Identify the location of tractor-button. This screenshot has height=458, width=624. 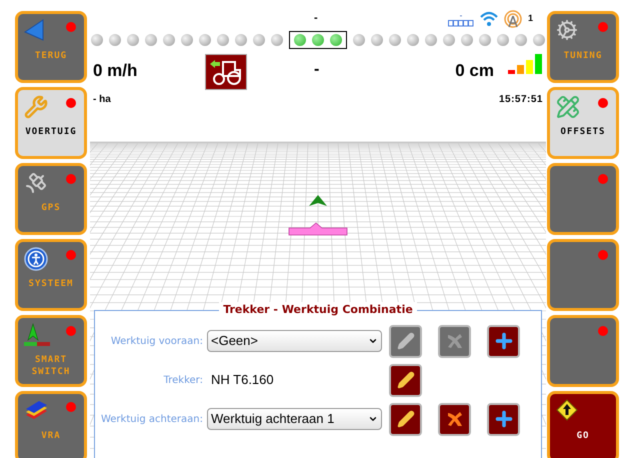
(226, 72).